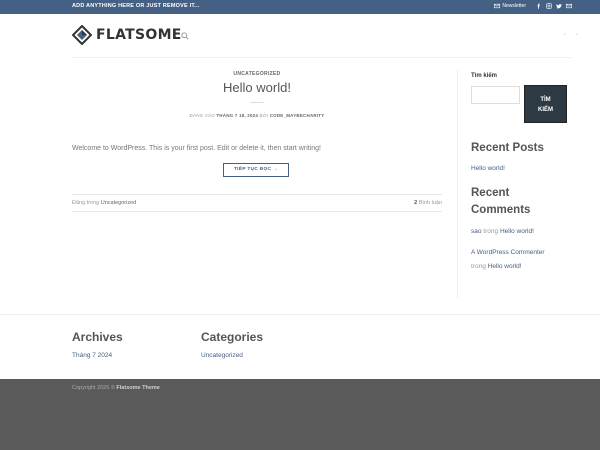 The height and width of the screenshot is (450, 600). I want to click on comment-count: 2, so click(416, 203).